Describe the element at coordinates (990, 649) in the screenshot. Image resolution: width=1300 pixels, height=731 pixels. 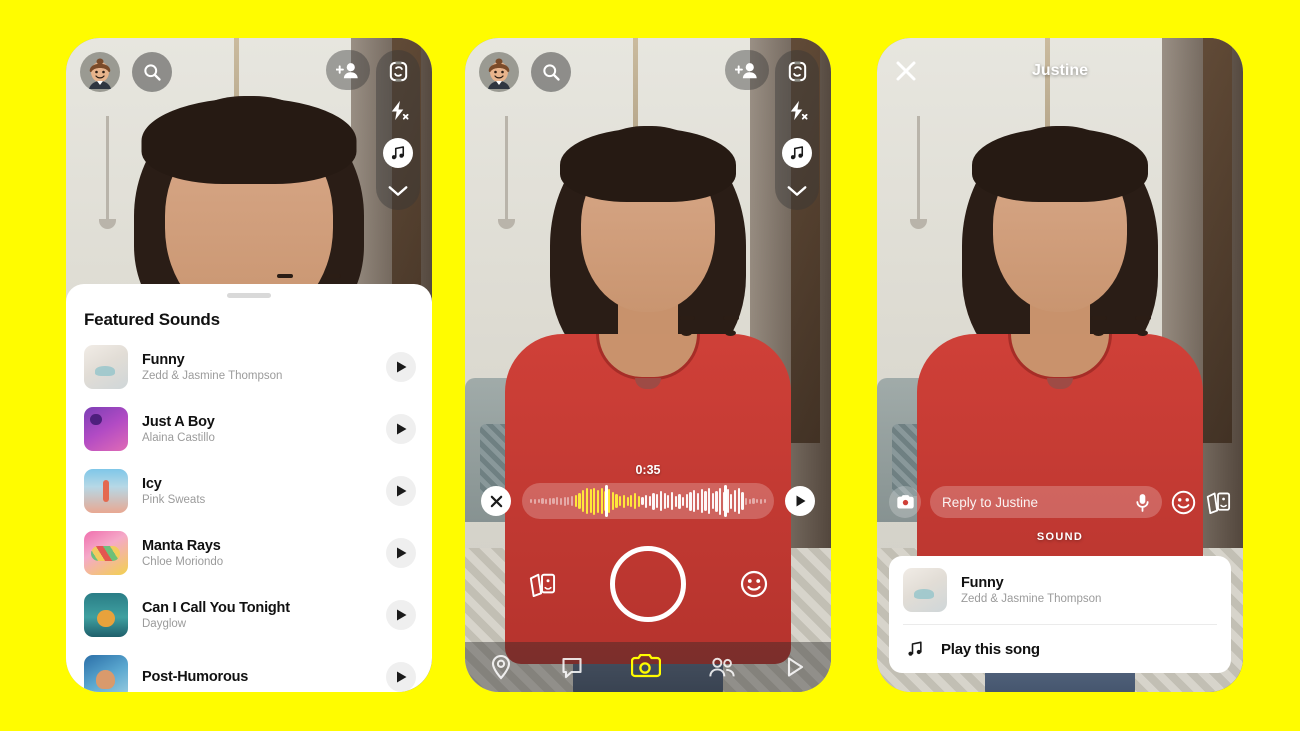
I see `play-song-label: Play this song` at that location.